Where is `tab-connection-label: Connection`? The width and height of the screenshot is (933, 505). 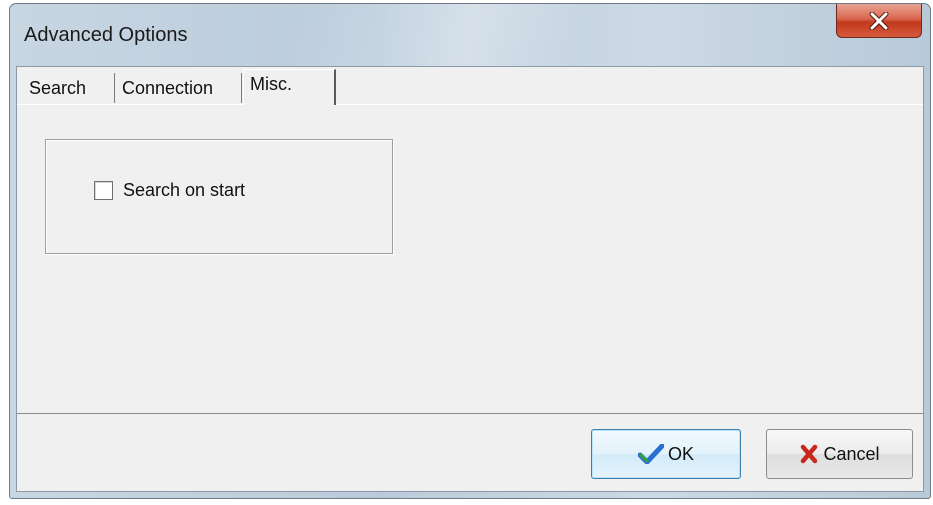 tab-connection-label: Connection is located at coordinates (168, 87).